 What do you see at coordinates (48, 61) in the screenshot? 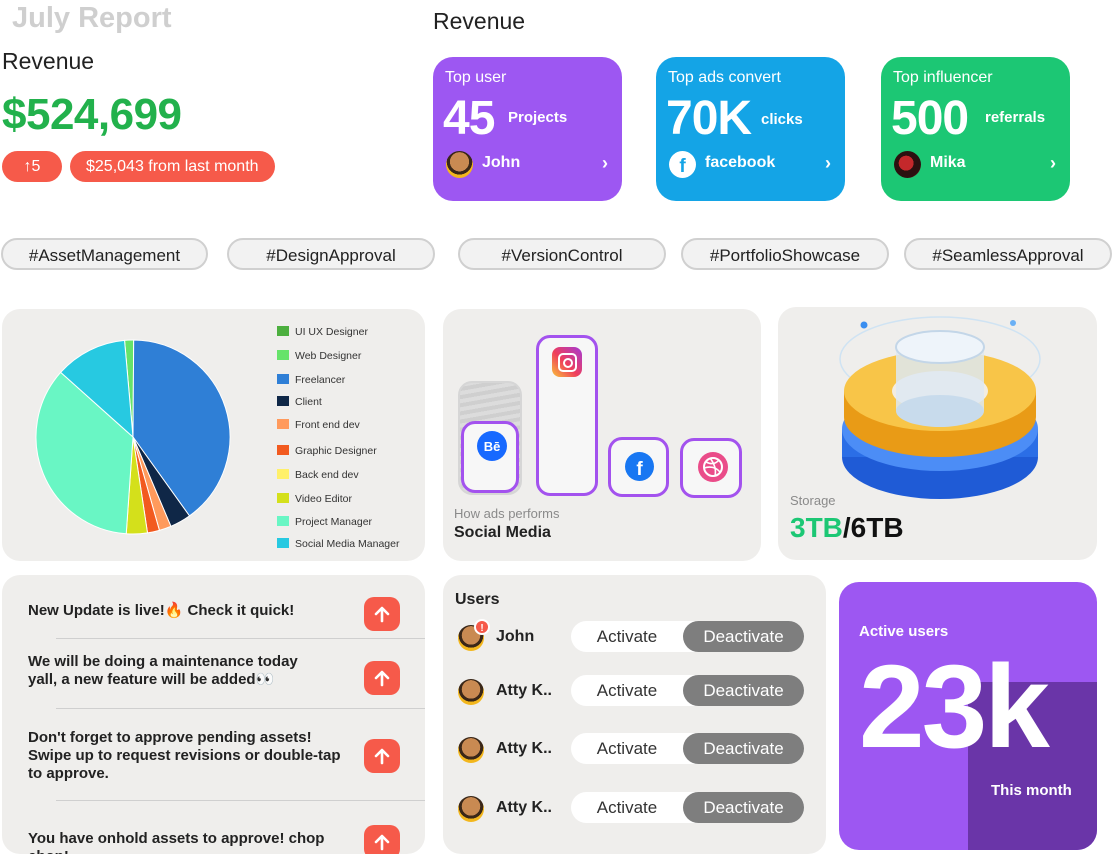
I see `revenue-heading: Revenue` at bounding box center [48, 61].